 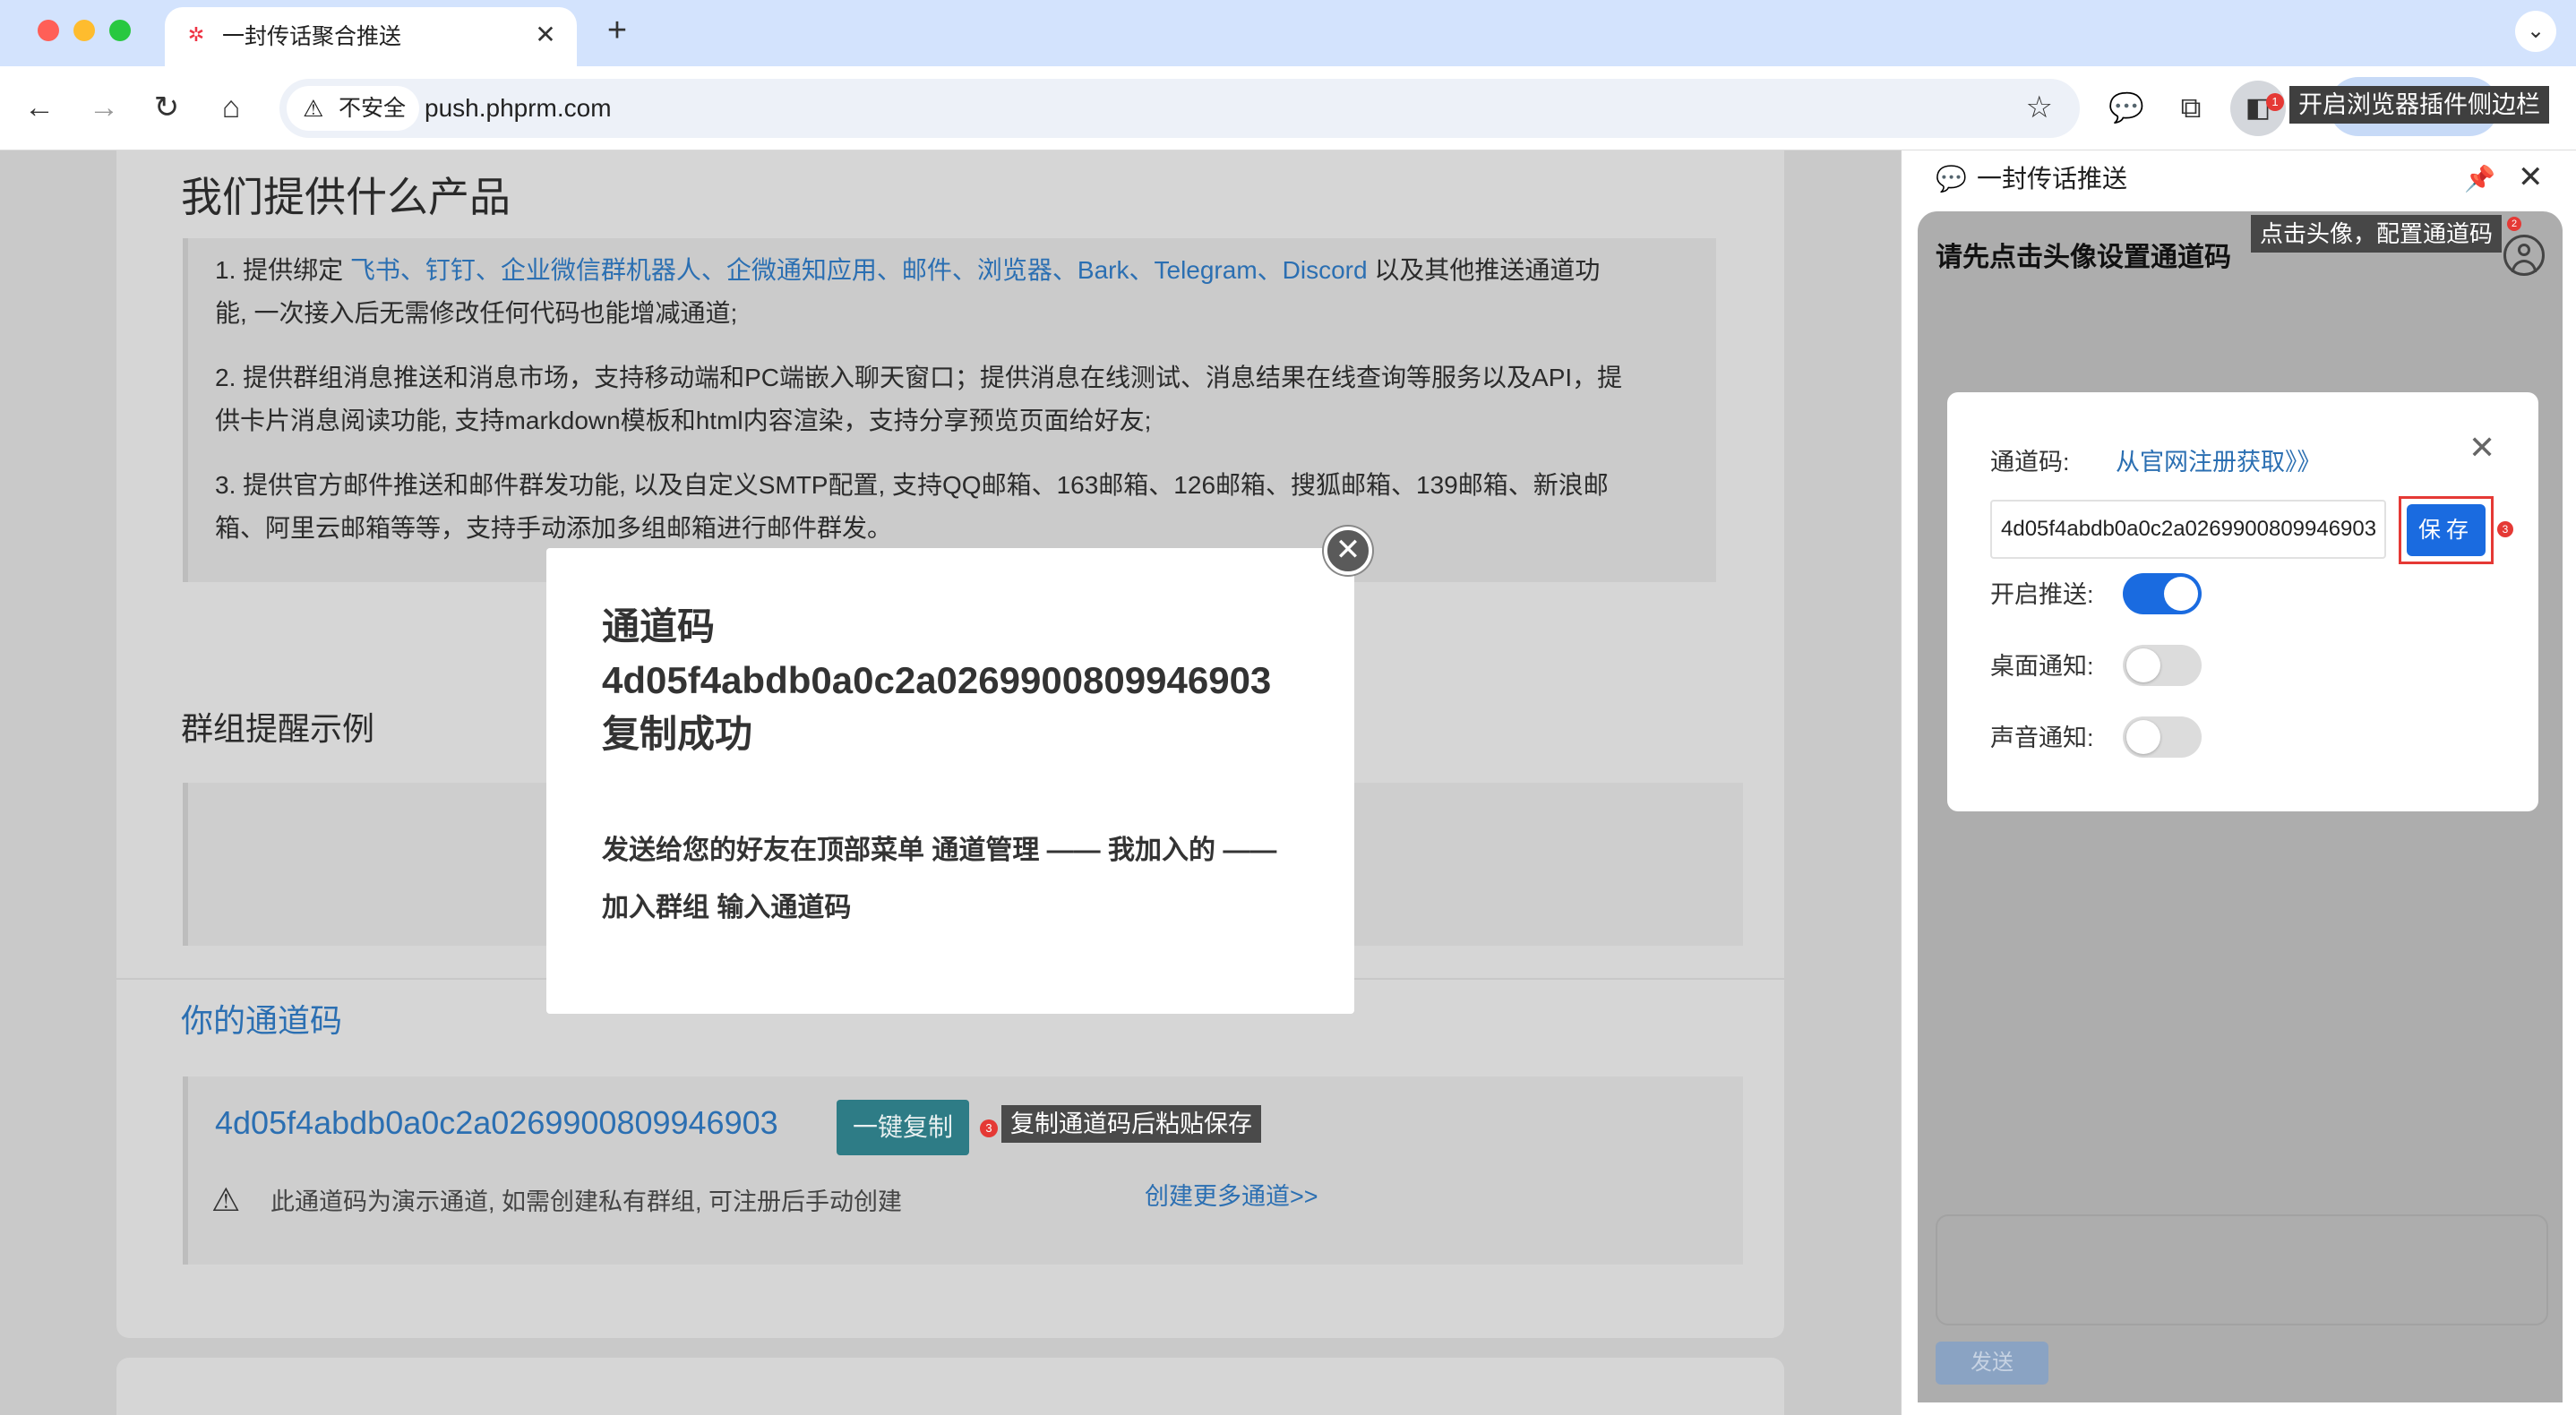 I want to click on channel-heading: 你的通道码, so click(x=262, y=1020).